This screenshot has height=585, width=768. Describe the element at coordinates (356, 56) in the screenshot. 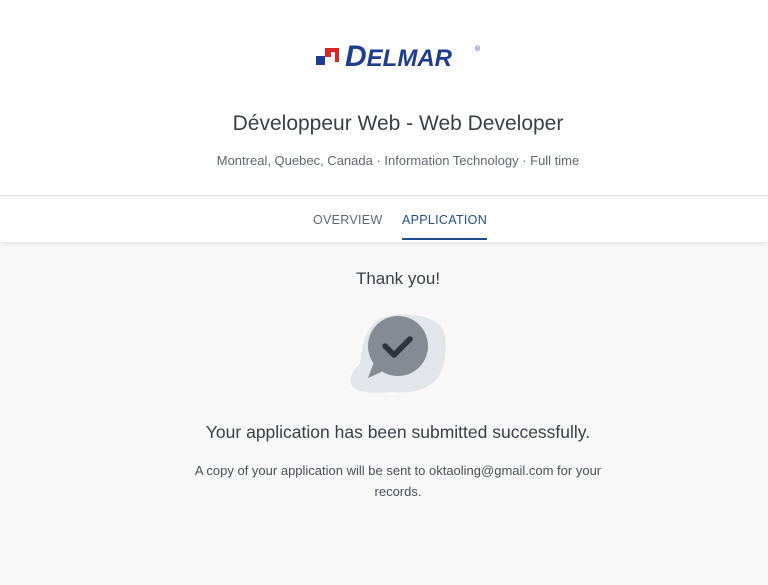

I see `wordmark-first-letter: D` at that location.